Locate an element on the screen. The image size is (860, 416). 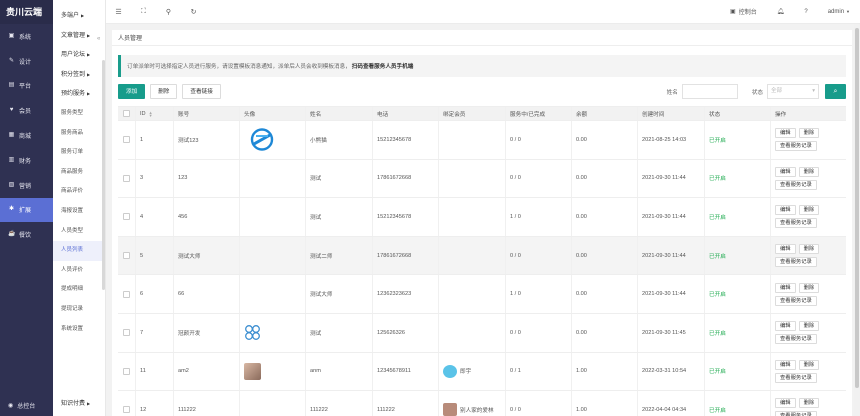
view-link-button: 查看链接 is located at coordinates (201, 91).